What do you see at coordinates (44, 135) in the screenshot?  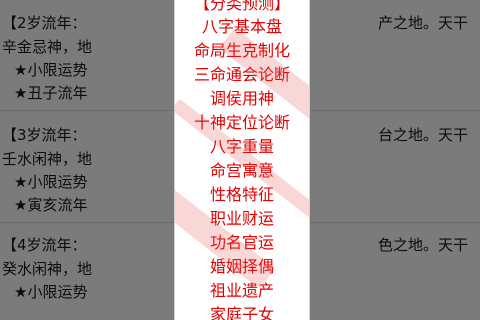 I see `year-heading: 【3岁流年：` at bounding box center [44, 135].